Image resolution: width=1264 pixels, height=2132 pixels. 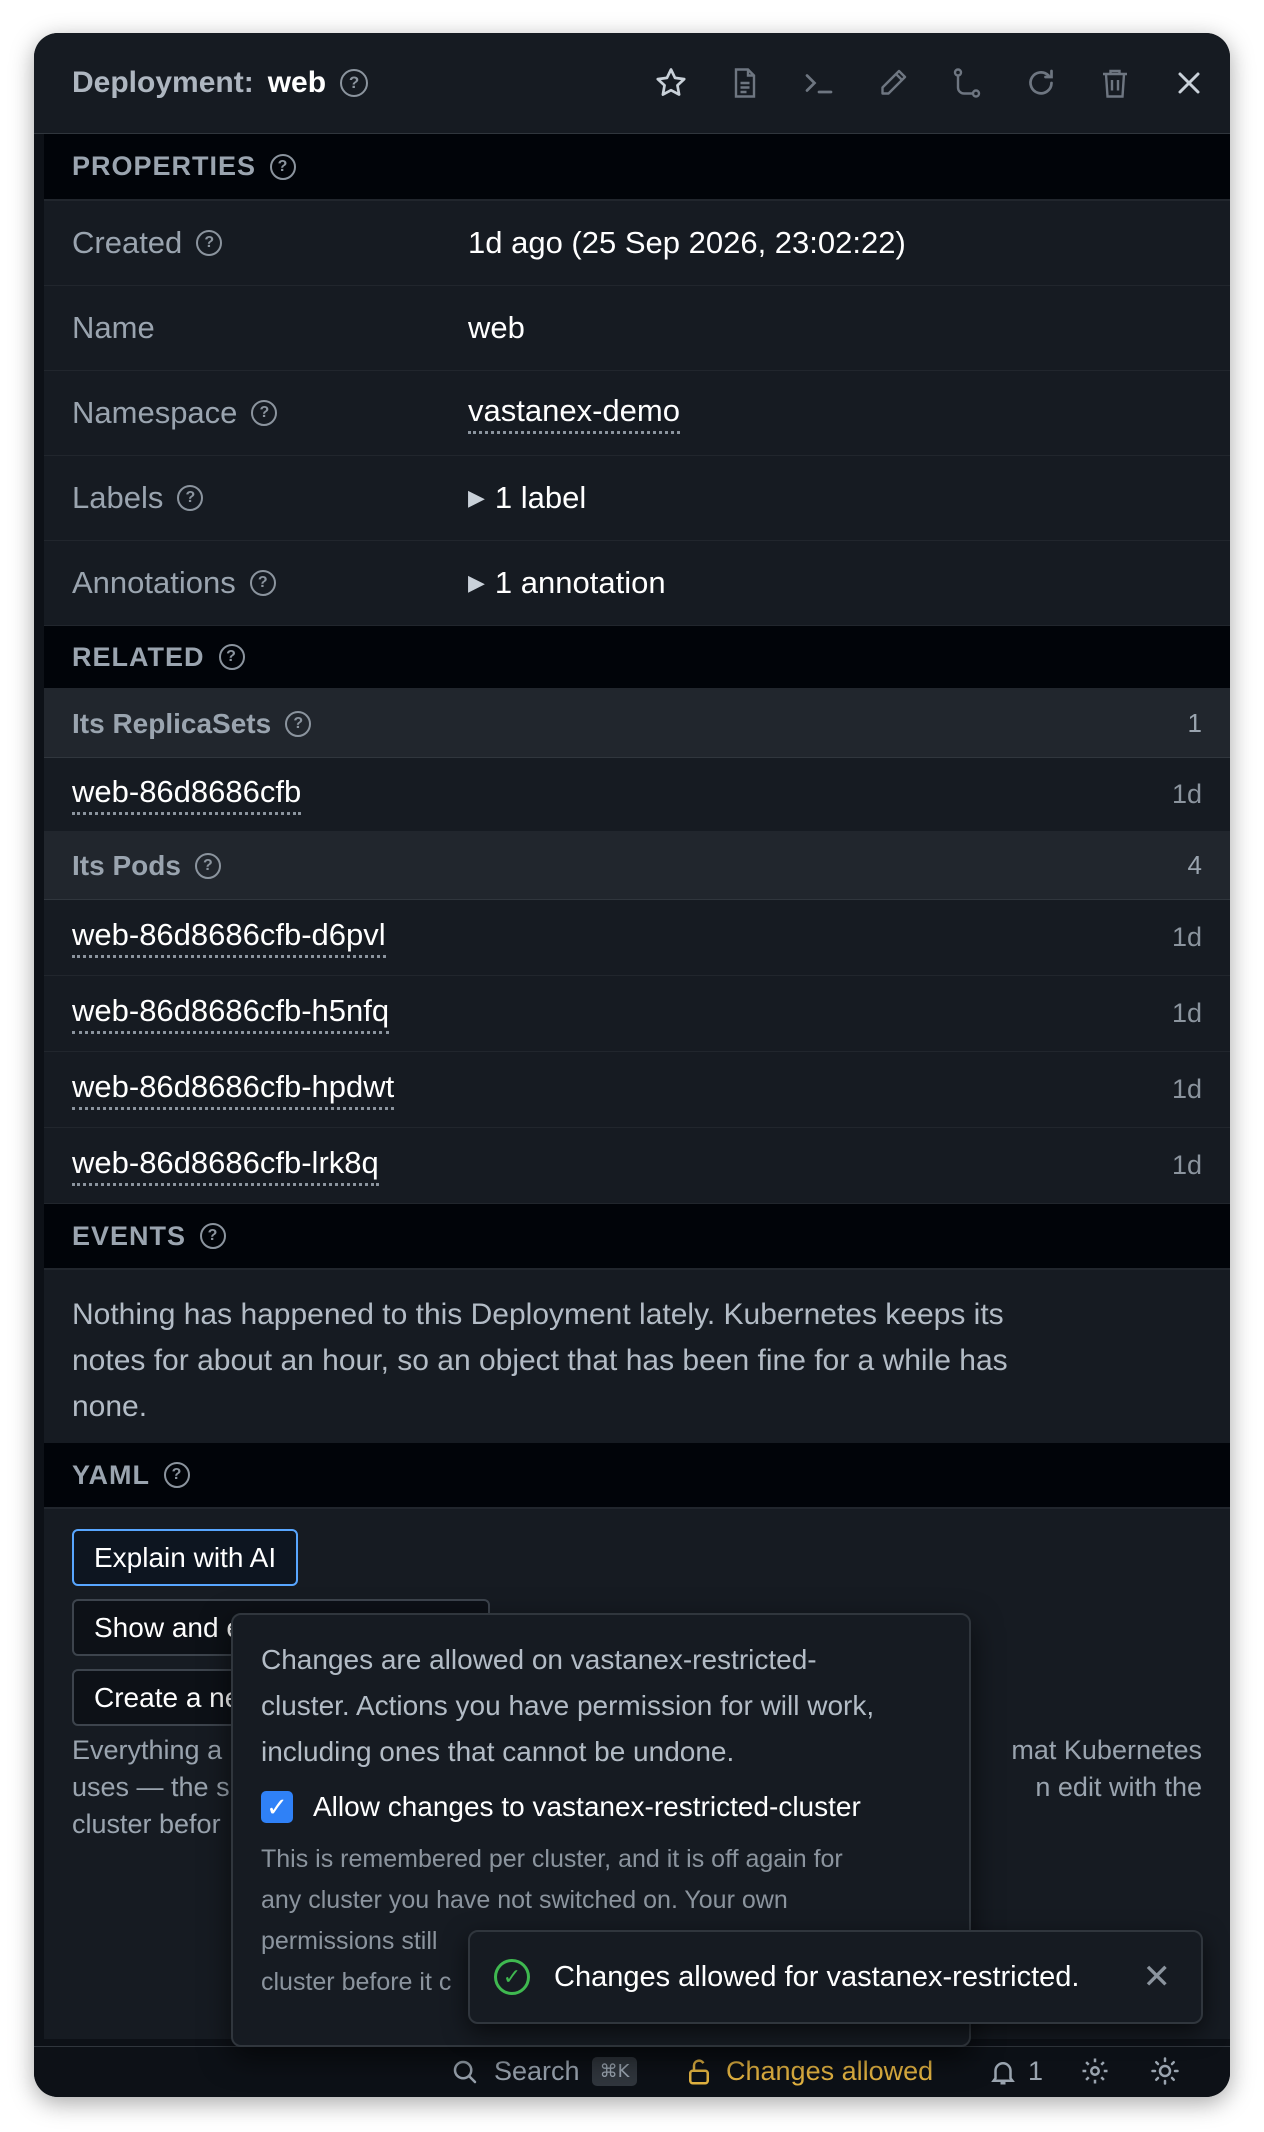 I want to click on namespace-link: vastanex-demo, so click(x=574, y=413).